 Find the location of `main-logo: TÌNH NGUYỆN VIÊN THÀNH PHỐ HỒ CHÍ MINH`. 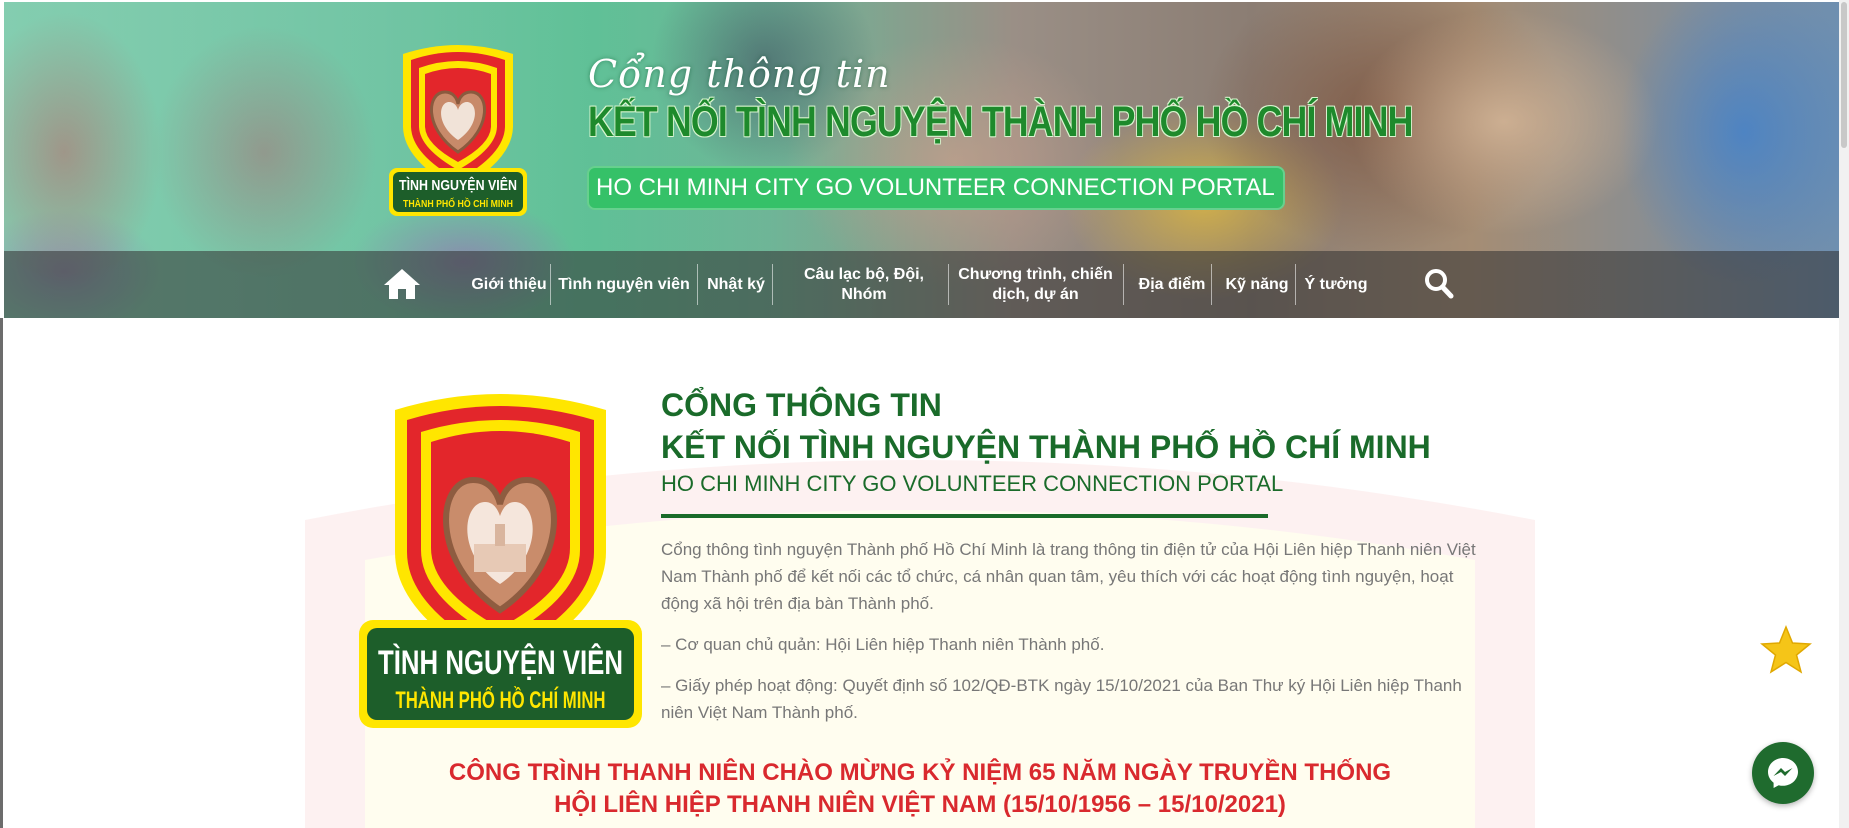

main-logo: TÌNH NGUYỆN VIÊN THÀNH PHỐ HỒ CHÍ MINH is located at coordinates (500, 561).